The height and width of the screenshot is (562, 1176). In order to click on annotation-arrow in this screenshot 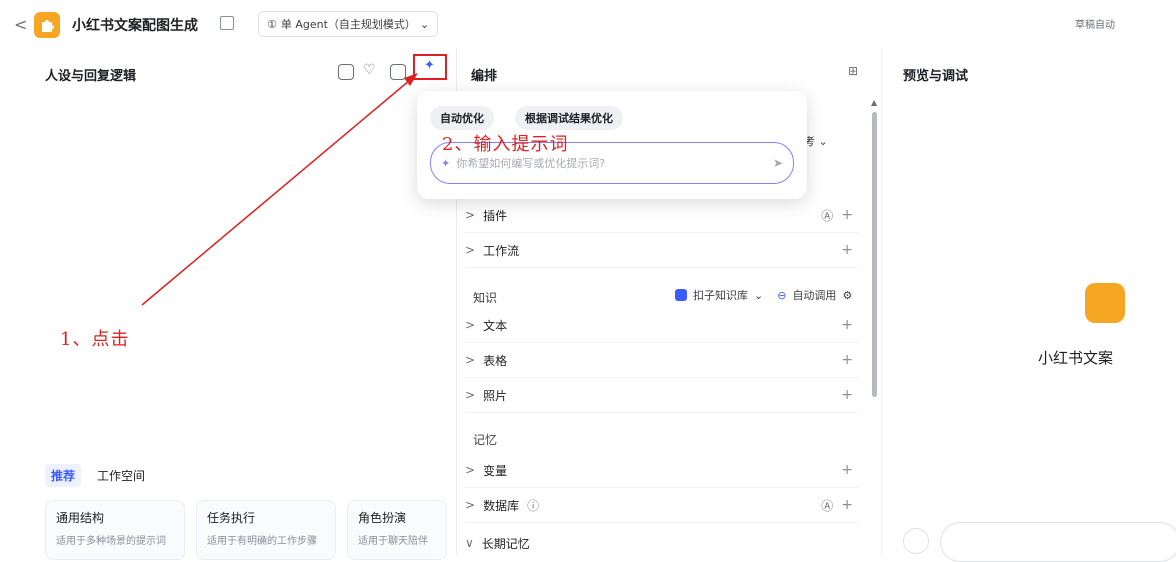, I will do `click(279, 189)`.